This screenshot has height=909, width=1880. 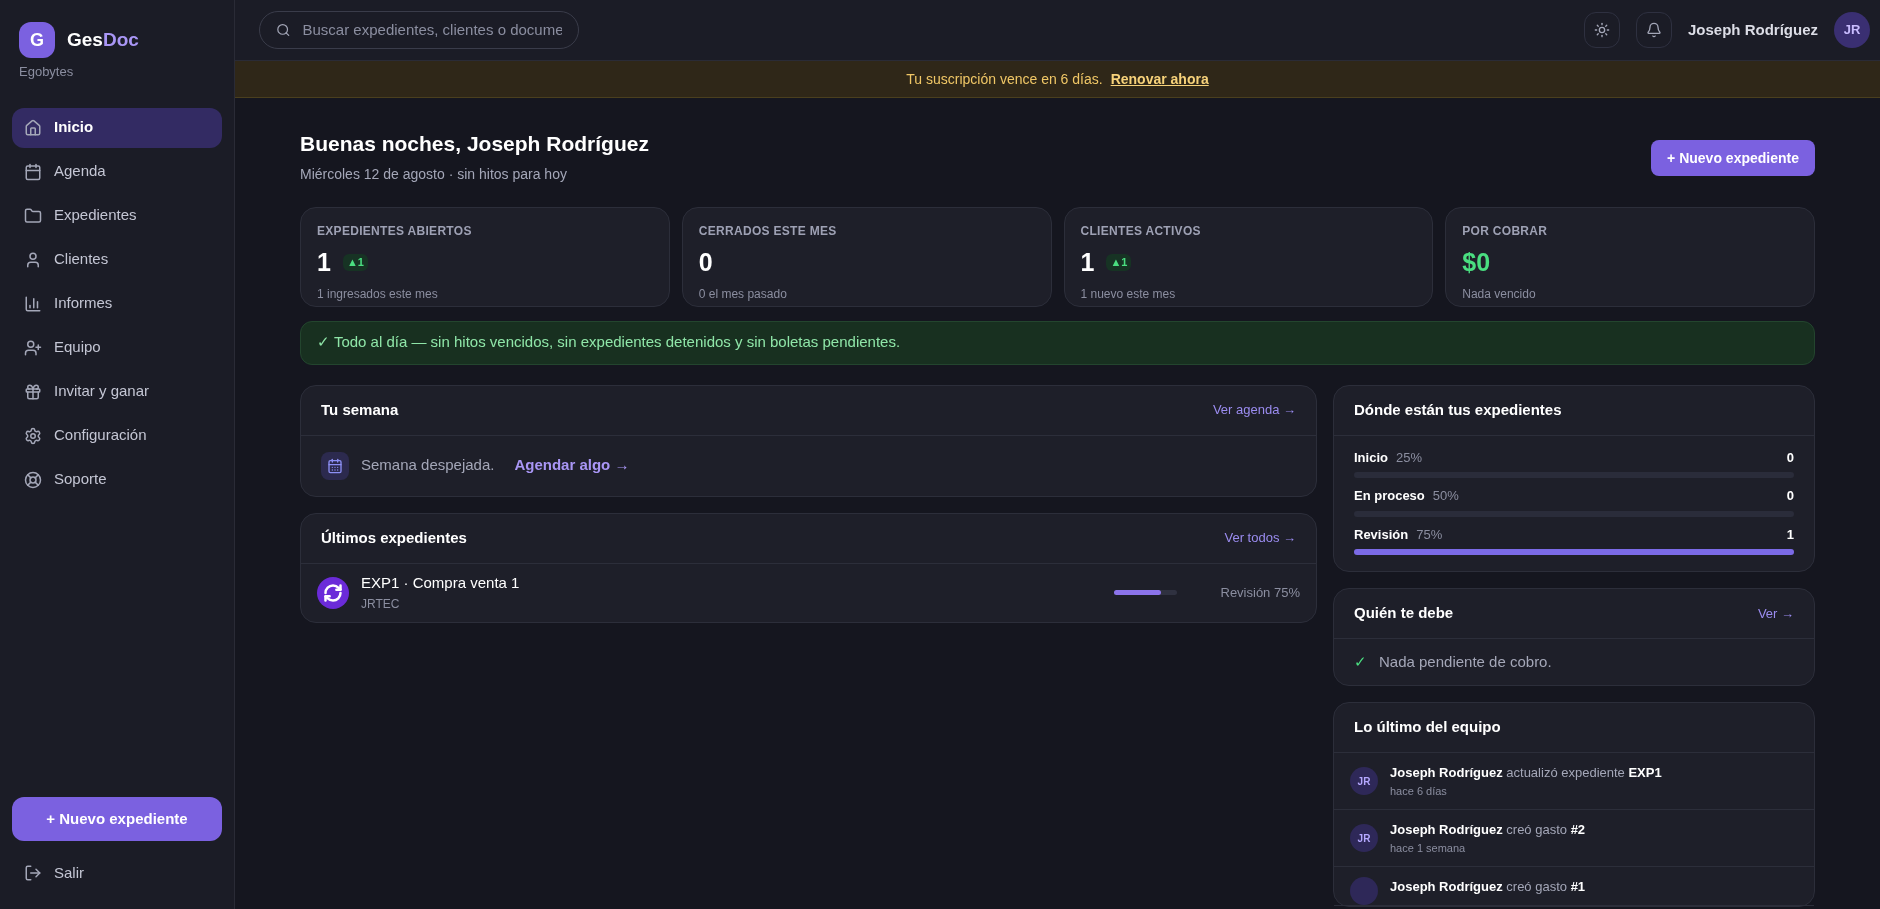 I want to click on banner-text: Tu suscripción vence en 6 días., so click(x=1004, y=79).